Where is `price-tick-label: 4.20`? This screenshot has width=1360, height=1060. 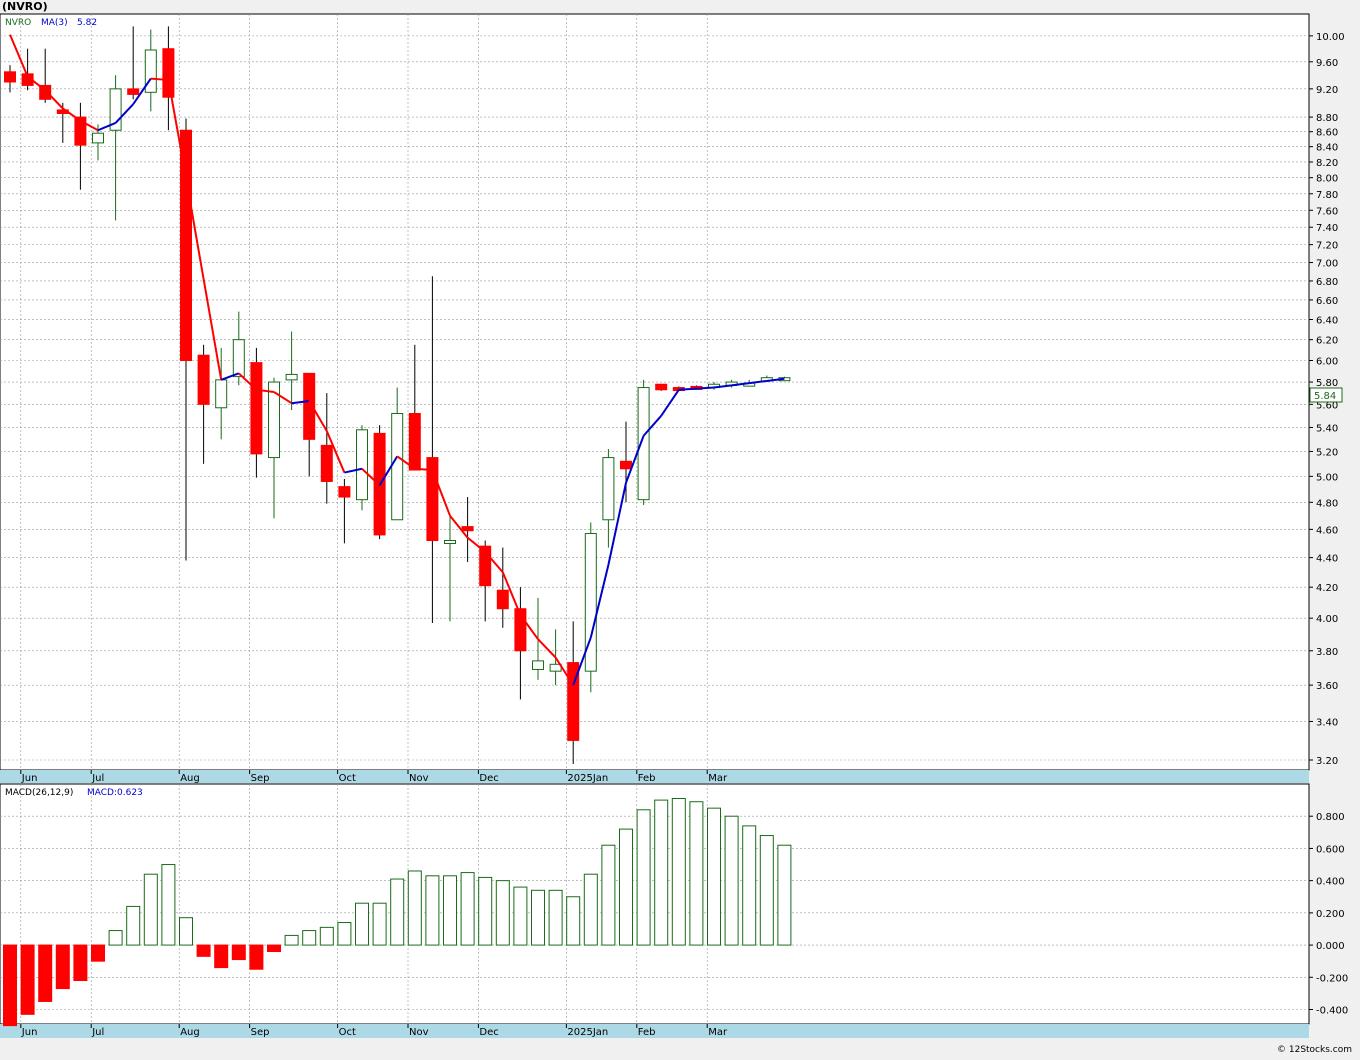
price-tick-label: 4.20 is located at coordinates (1327, 588).